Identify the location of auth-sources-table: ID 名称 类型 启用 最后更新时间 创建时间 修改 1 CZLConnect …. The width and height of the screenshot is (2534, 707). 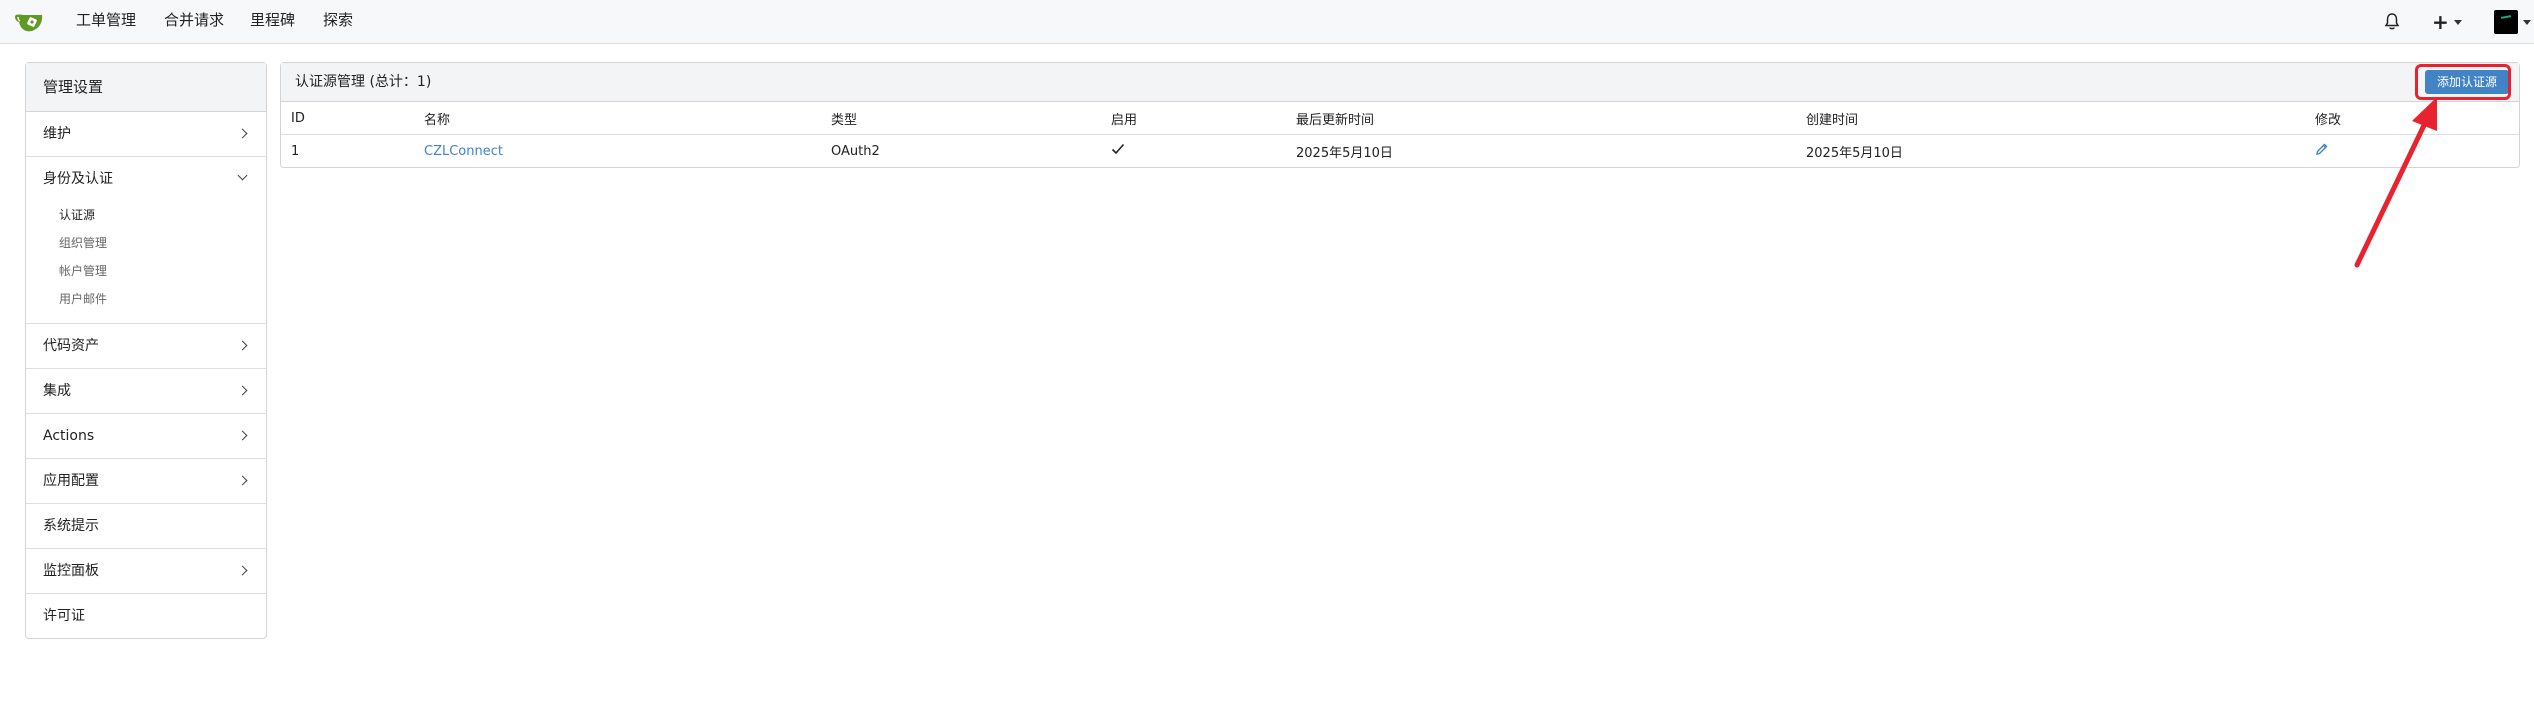
(1400, 134).